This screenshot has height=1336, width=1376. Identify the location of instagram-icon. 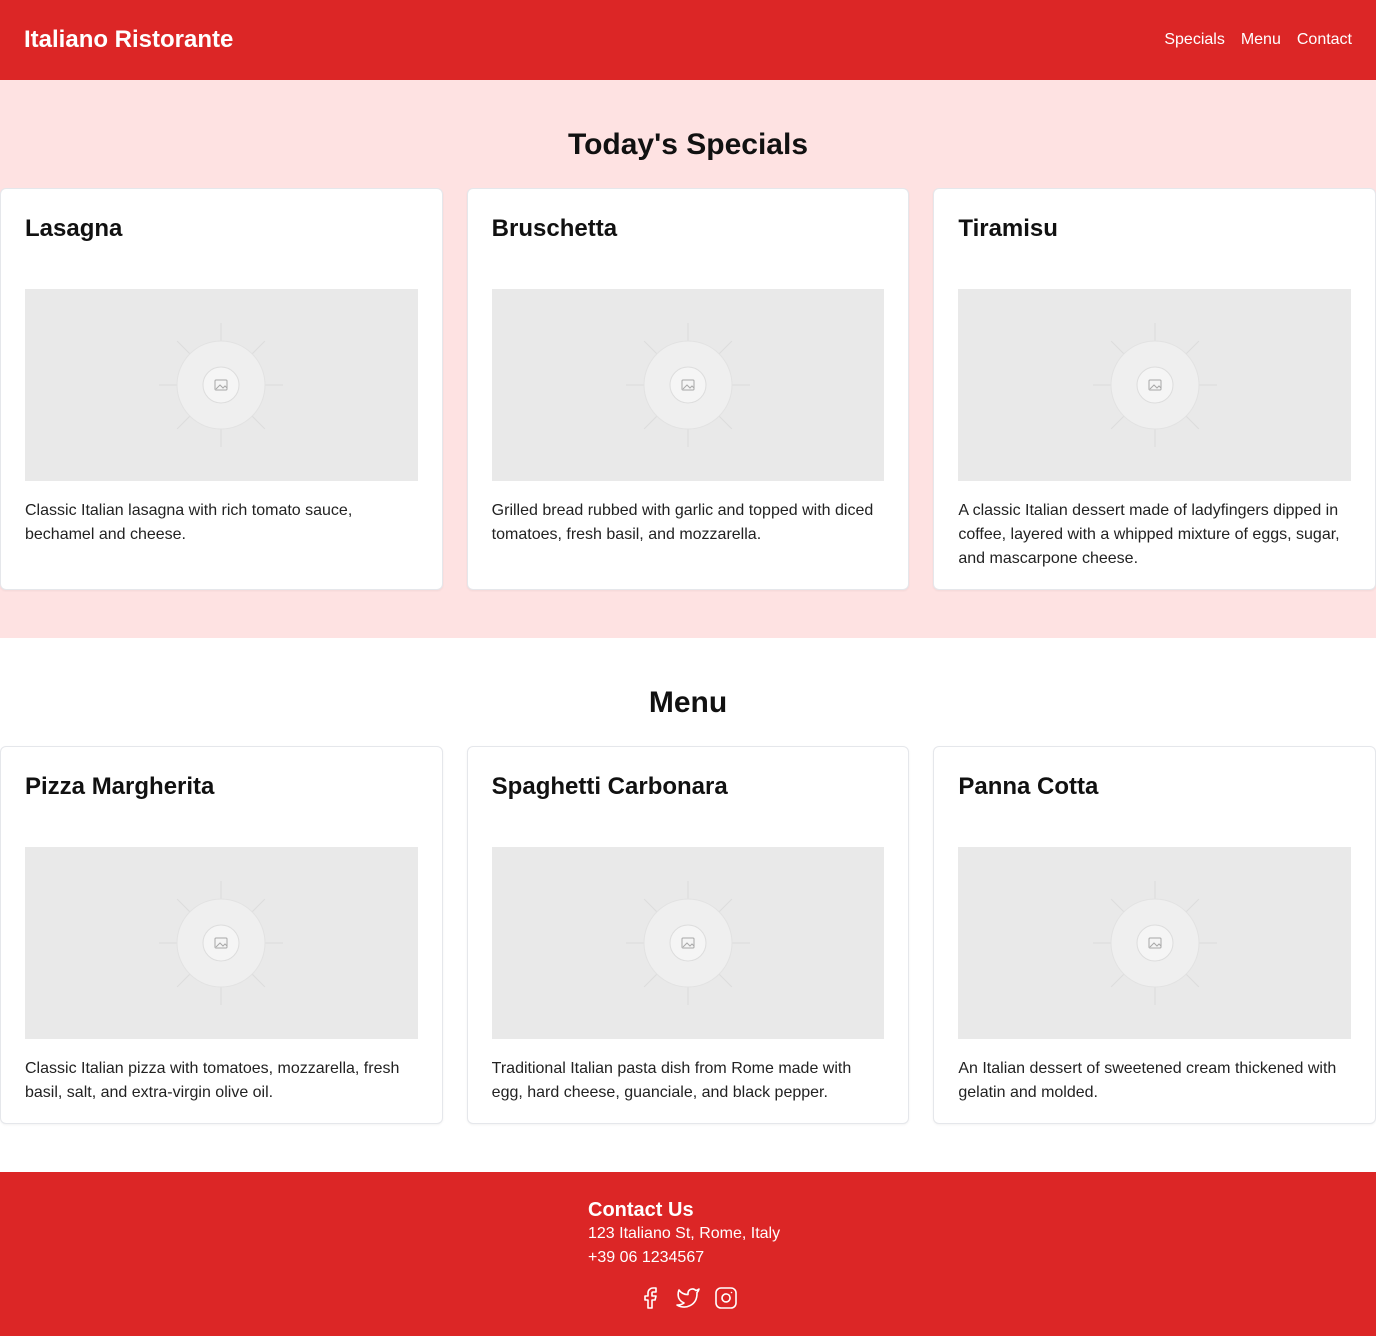
(726, 1298).